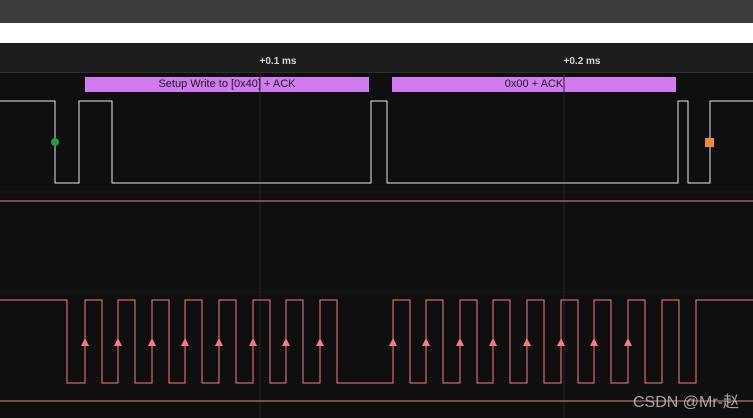 Image resolution: width=753 pixels, height=418 pixels. What do you see at coordinates (55, 142) in the screenshot?
I see `start-condition-marker` at bounding box center [55, 142].